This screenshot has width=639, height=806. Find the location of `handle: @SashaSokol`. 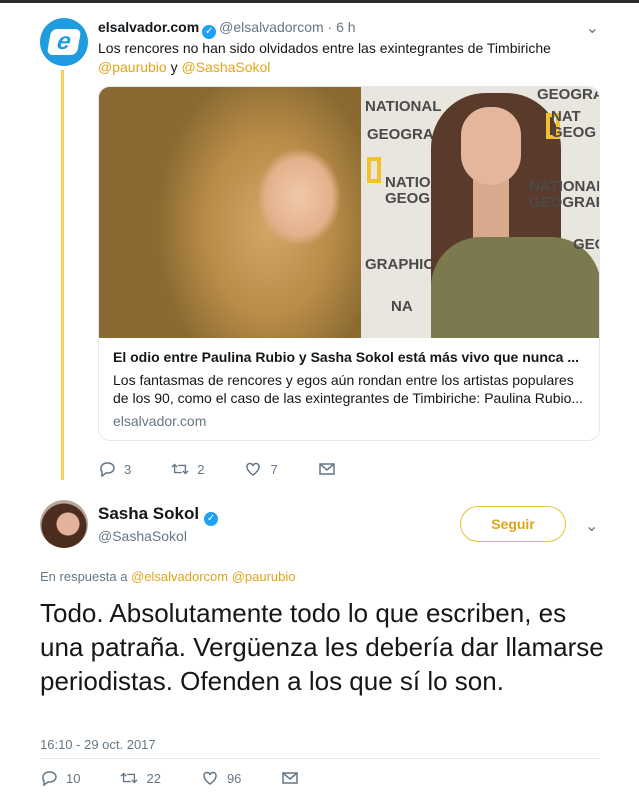

handle: @SashaSokol is located at coordinates (142, 536).